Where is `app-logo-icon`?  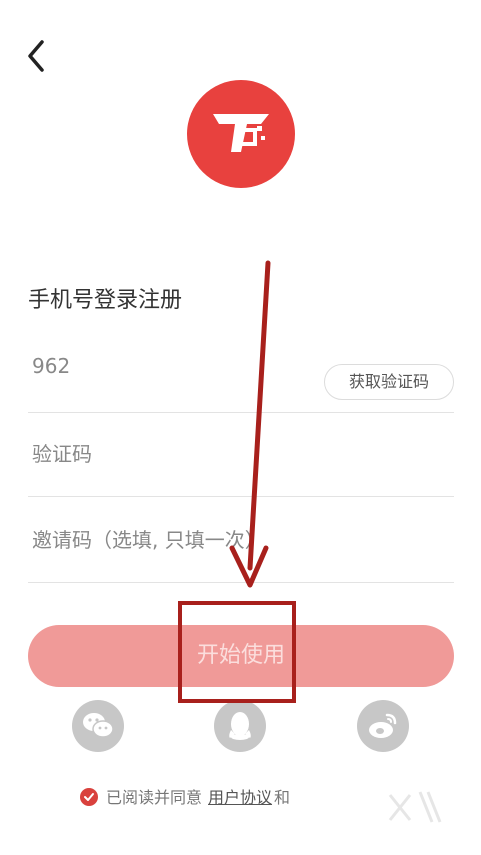 app-logo-icon is located at coordinates (241, 133).